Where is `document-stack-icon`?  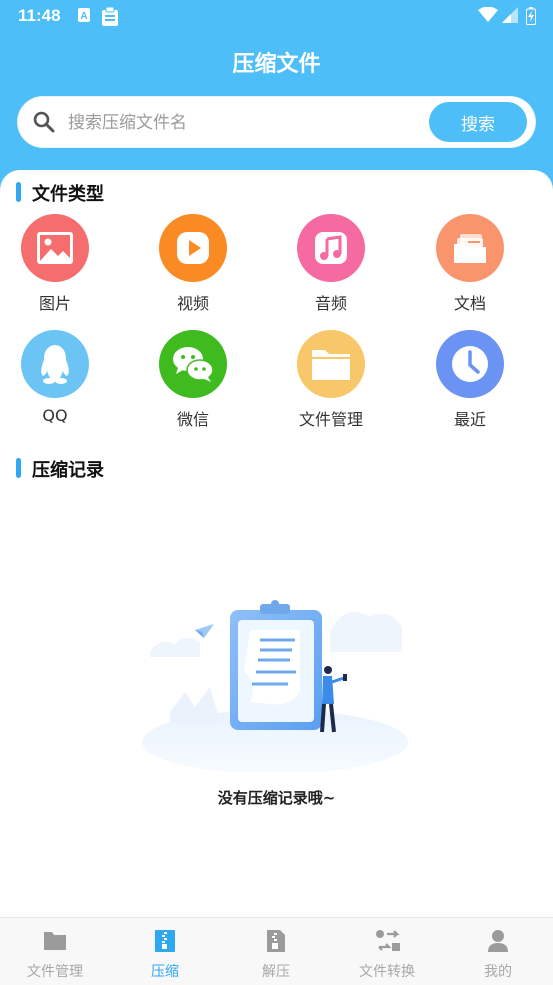 document-stack-icon is located at coordinates (470, 248).